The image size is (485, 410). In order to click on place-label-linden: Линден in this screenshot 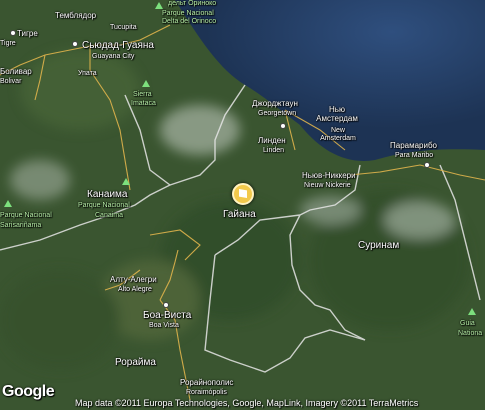, I will do `click(272, 140)`.